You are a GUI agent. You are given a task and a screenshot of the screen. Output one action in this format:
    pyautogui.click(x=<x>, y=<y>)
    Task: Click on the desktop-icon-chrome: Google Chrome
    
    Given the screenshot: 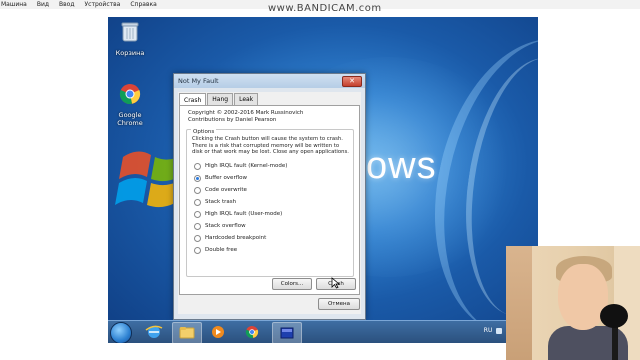 What is the action you would take?
    pyautogui.click(x=130, y=105)
    